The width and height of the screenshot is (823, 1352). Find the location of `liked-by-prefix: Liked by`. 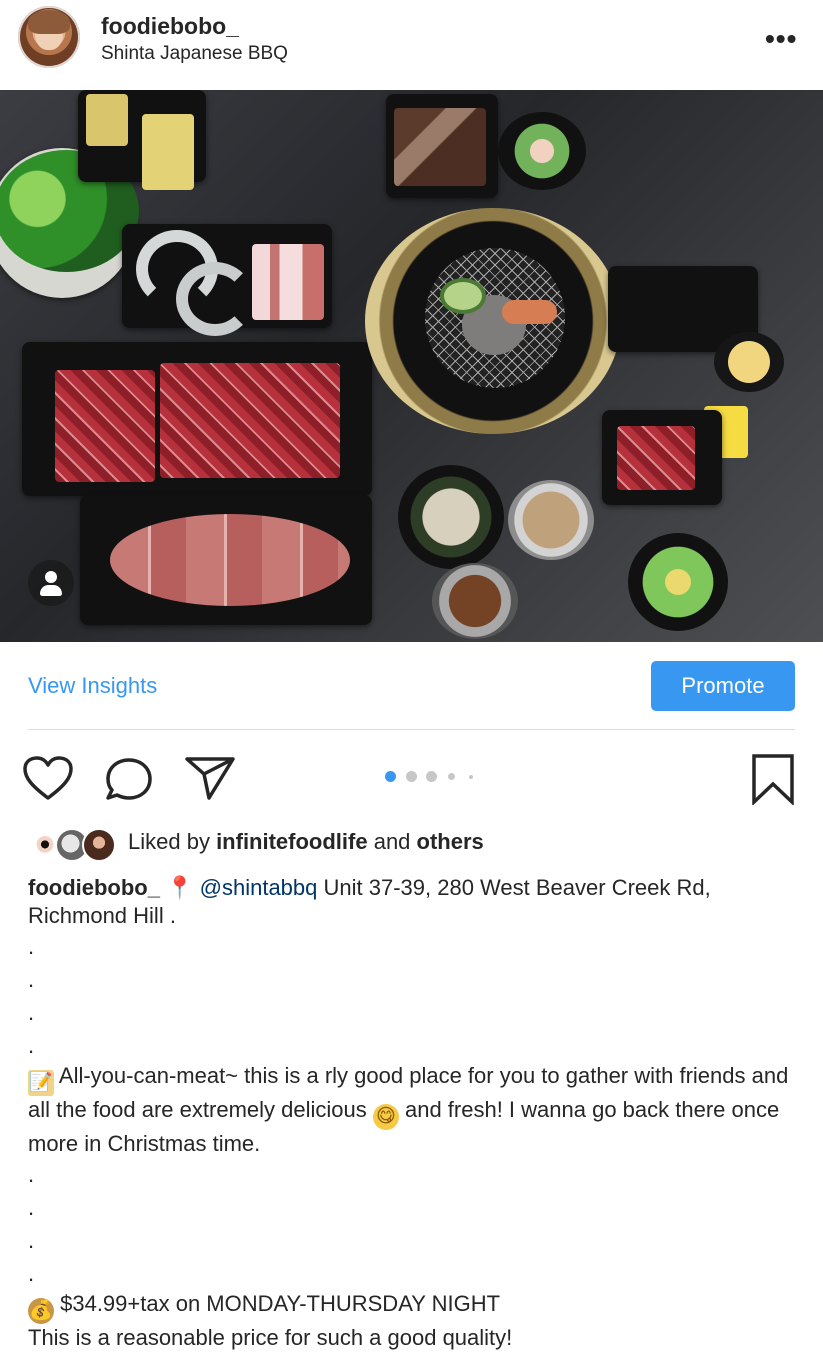

liked-by-prefix: Liked by is located at coordinates (172, 841).